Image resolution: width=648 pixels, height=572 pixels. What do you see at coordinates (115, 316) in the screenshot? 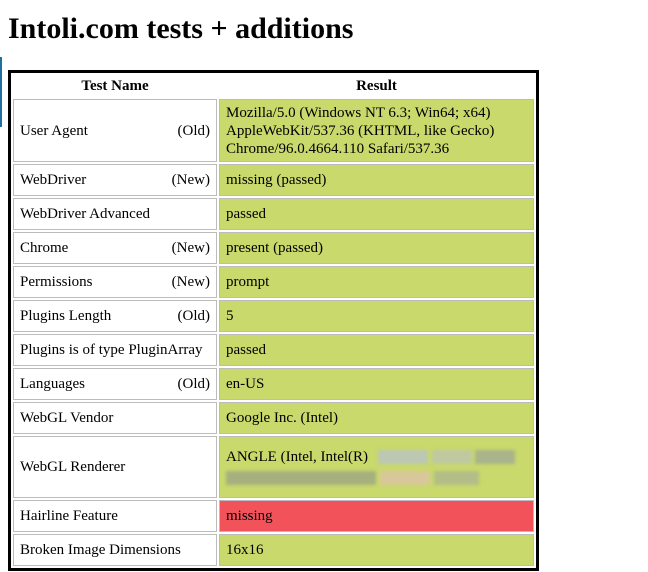
I see `test-name-cell: Plugins Length (Old)` at bounding box center [115, 316].